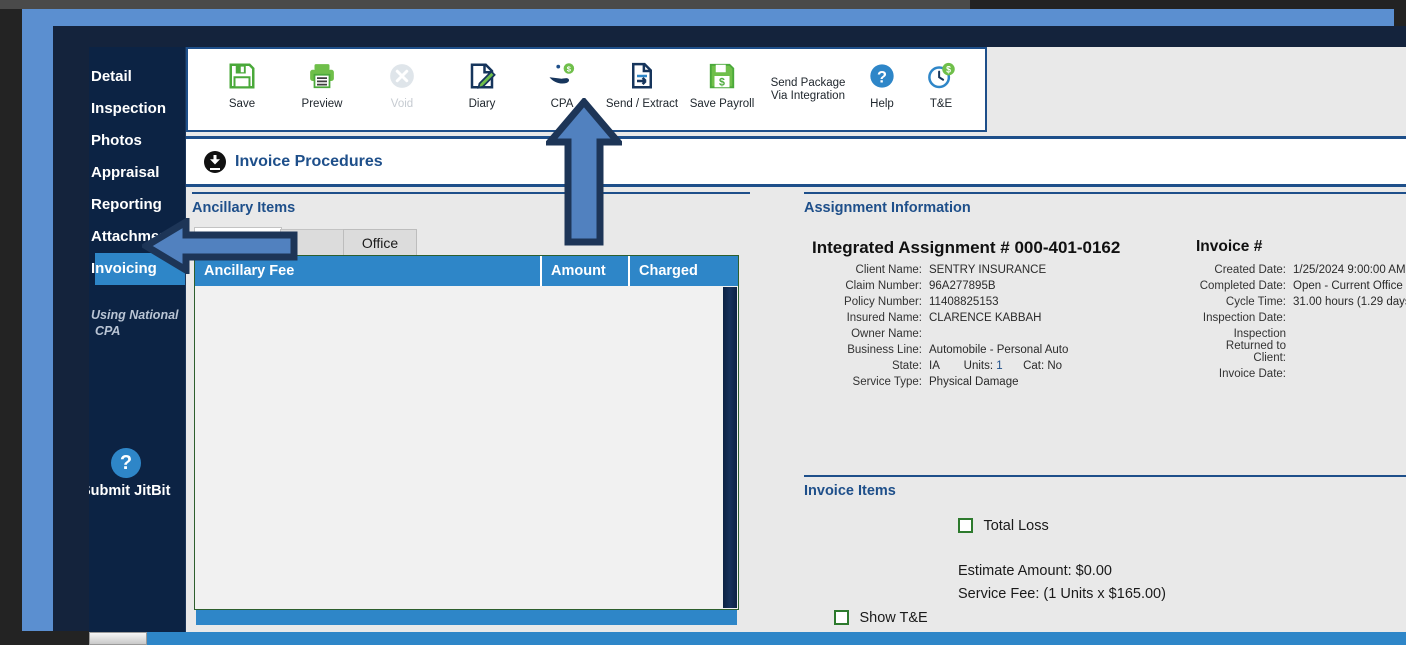 The height and width of the screenshot is (645, 1406). I want to click on sidebar-item-inspection: Inspection, so click(138, 109).